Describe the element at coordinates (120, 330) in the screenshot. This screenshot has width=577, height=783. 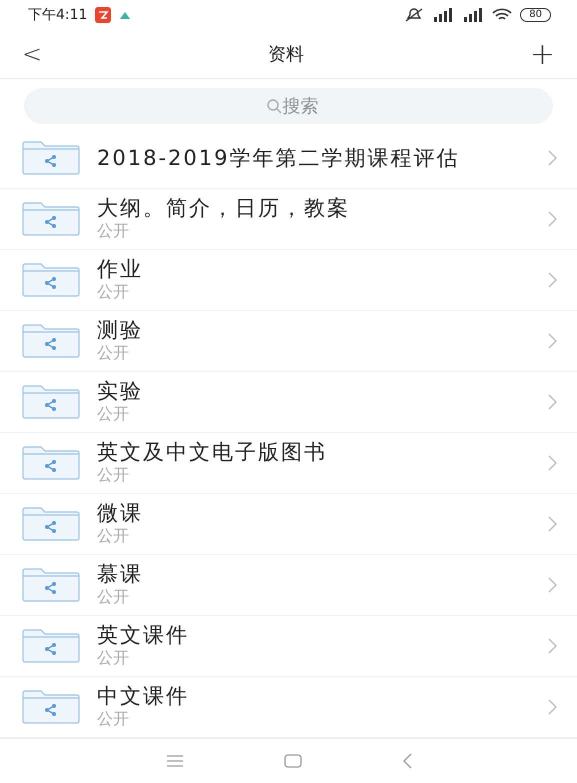
I see `folder-name: 测验` at that location.